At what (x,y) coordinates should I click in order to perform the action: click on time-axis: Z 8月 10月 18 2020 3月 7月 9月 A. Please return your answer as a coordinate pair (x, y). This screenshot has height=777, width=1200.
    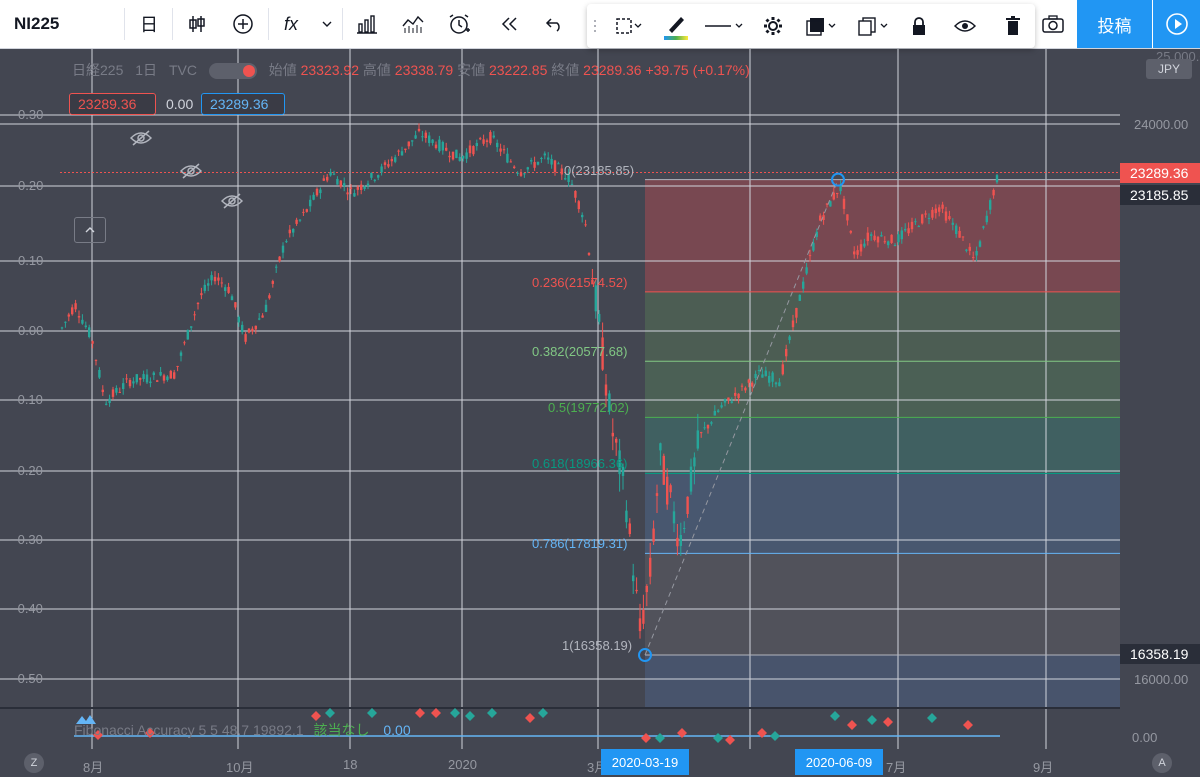
    Looking at the image, I should click on (600, 763).